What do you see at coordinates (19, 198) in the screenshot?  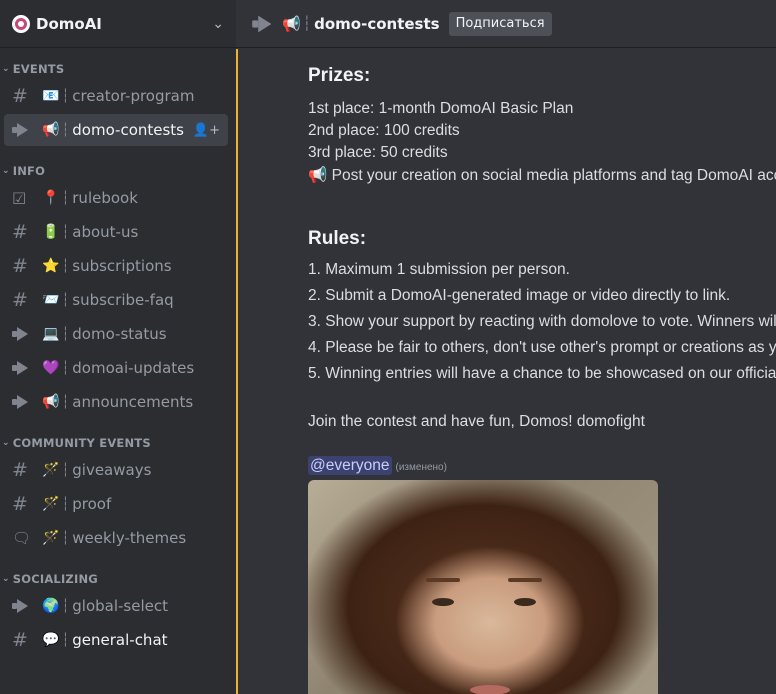 I see `rules-channel-icon: ☑` at bounding box center [19, 198].